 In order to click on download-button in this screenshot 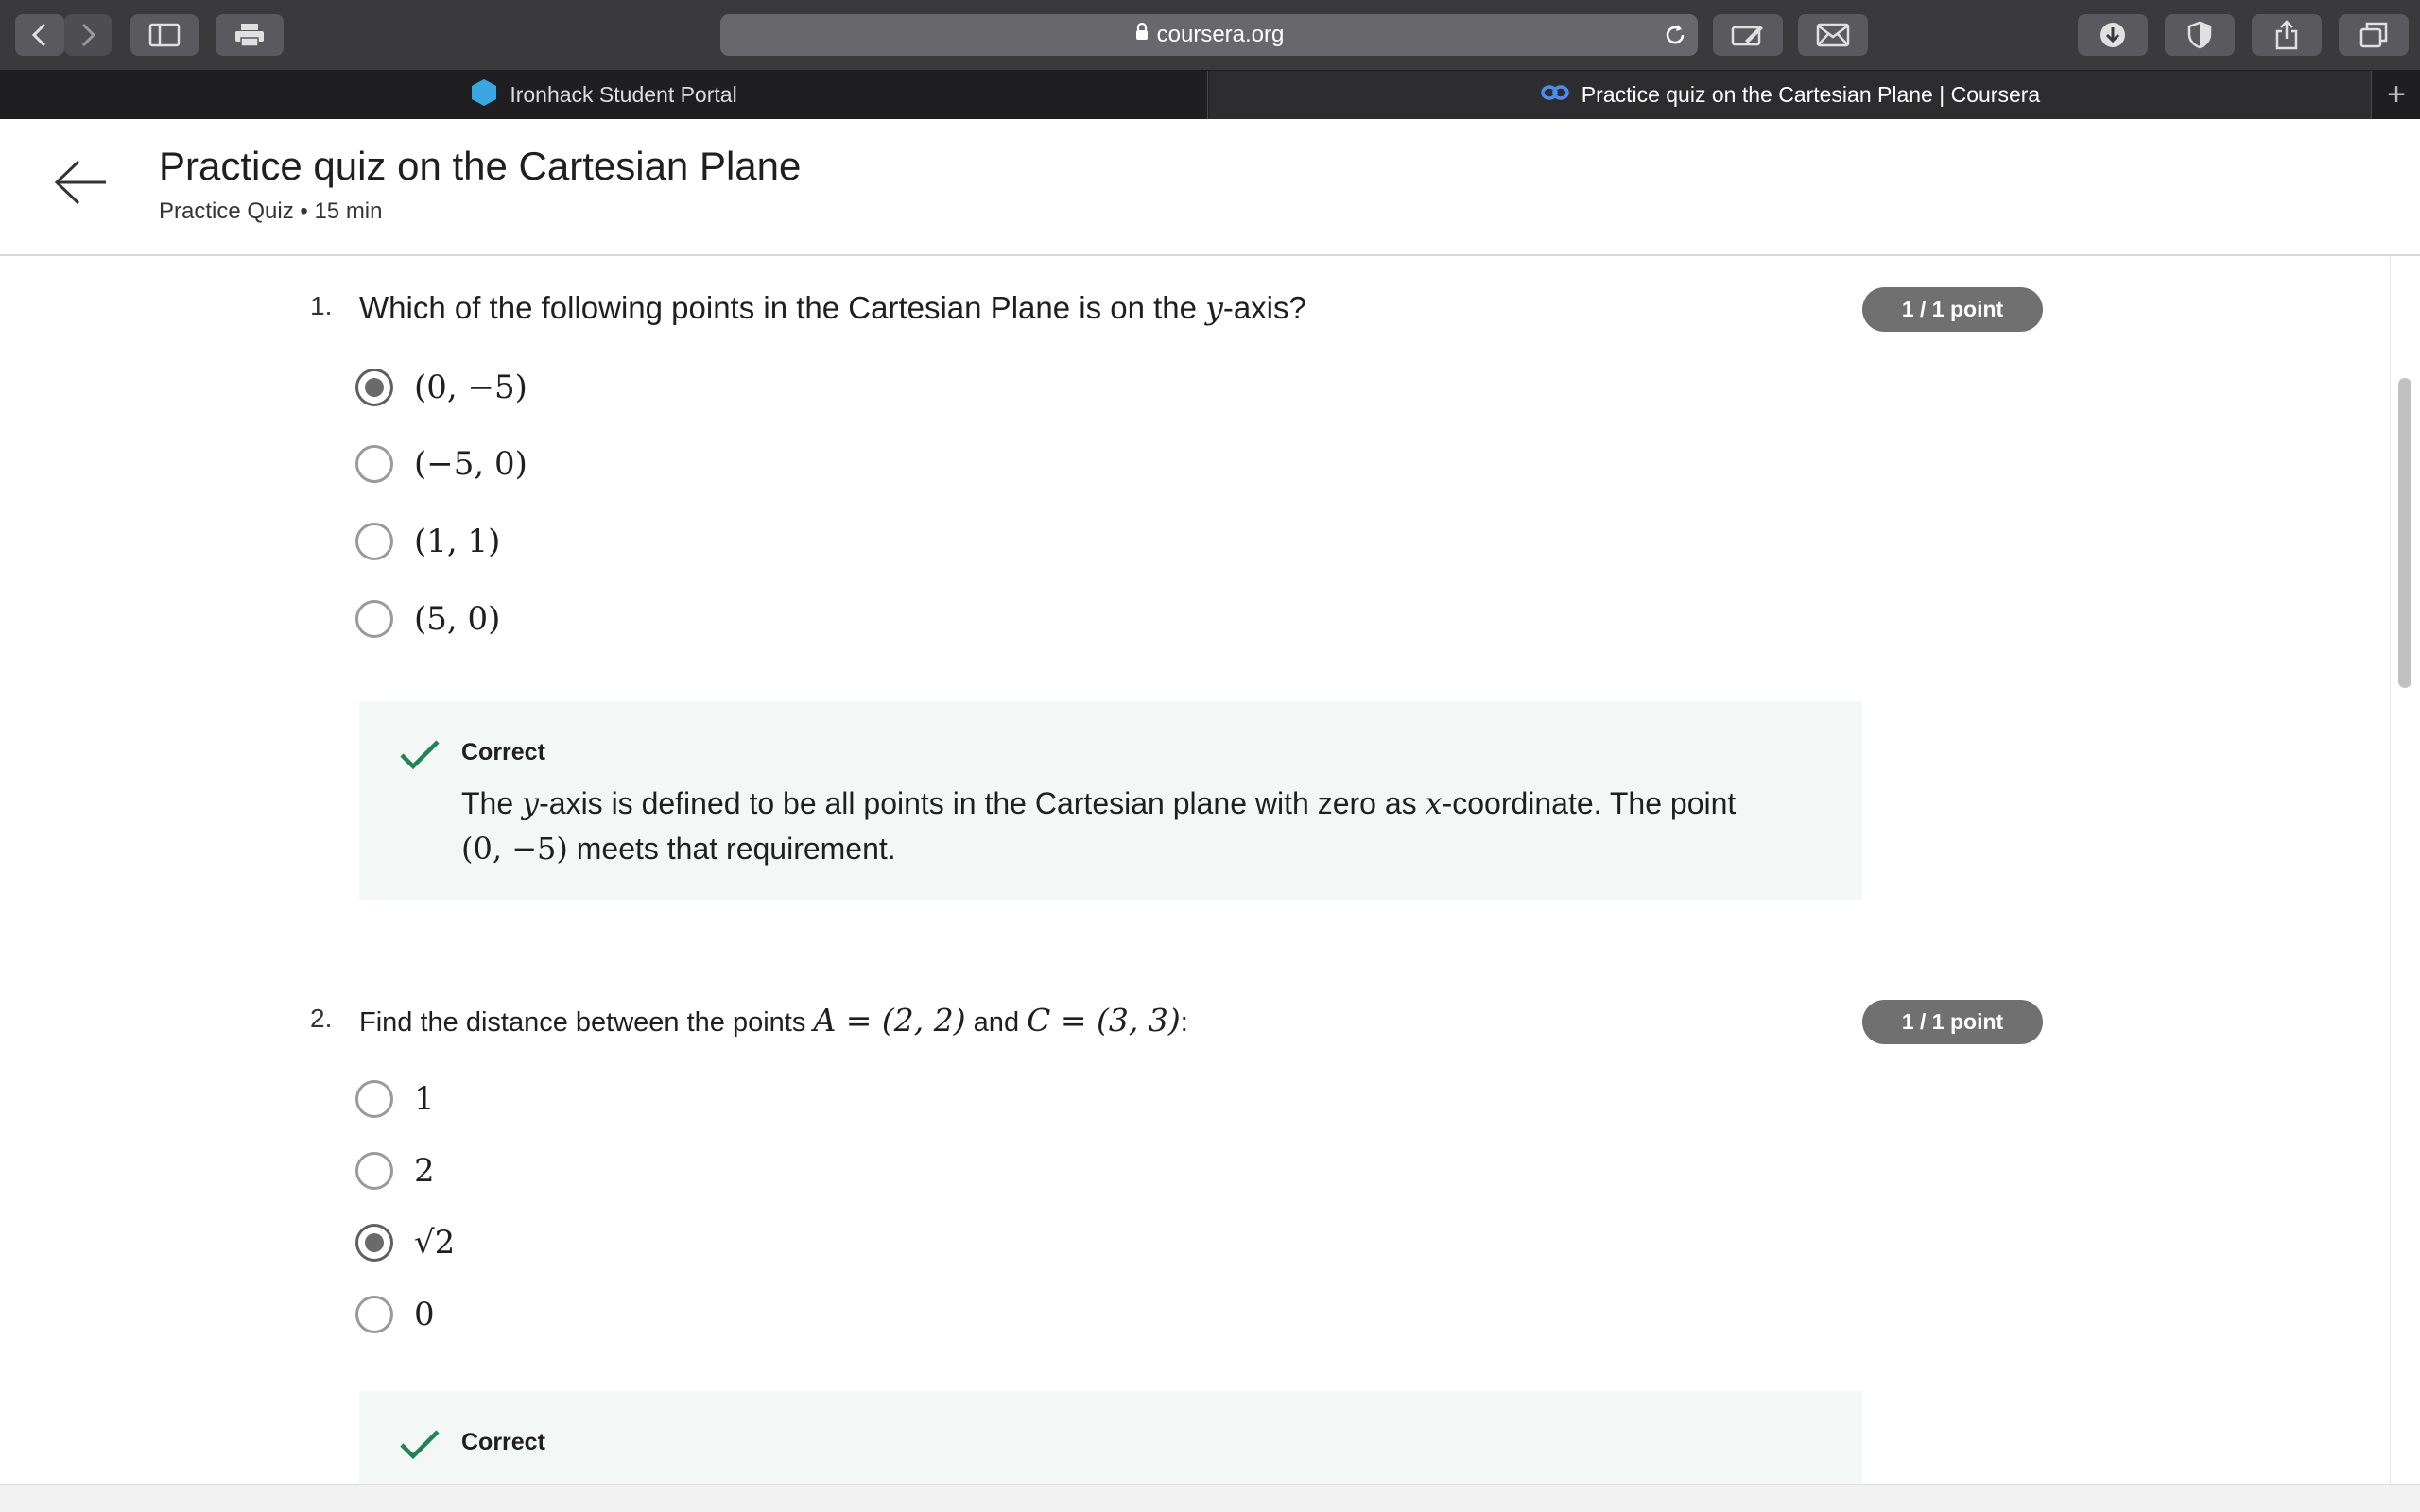, I will do `click(2113, 35)`.